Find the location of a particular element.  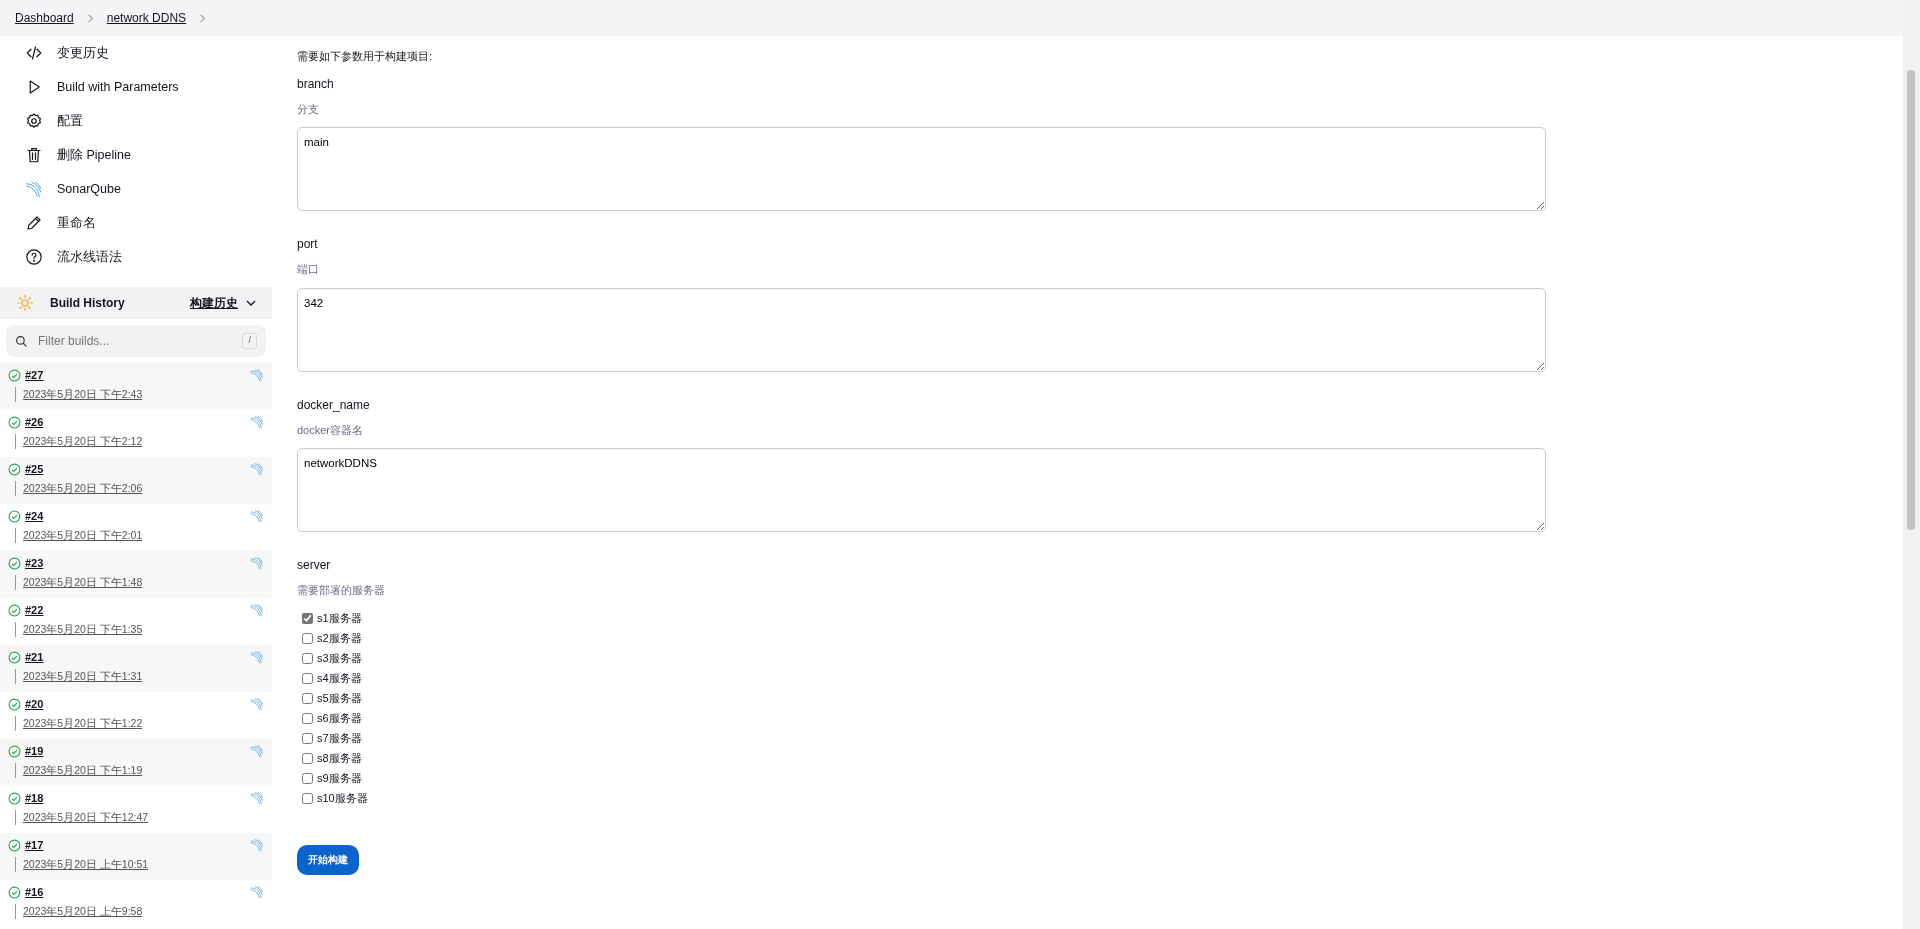

build-number-link: #24 is located at coordinates (34, 516).